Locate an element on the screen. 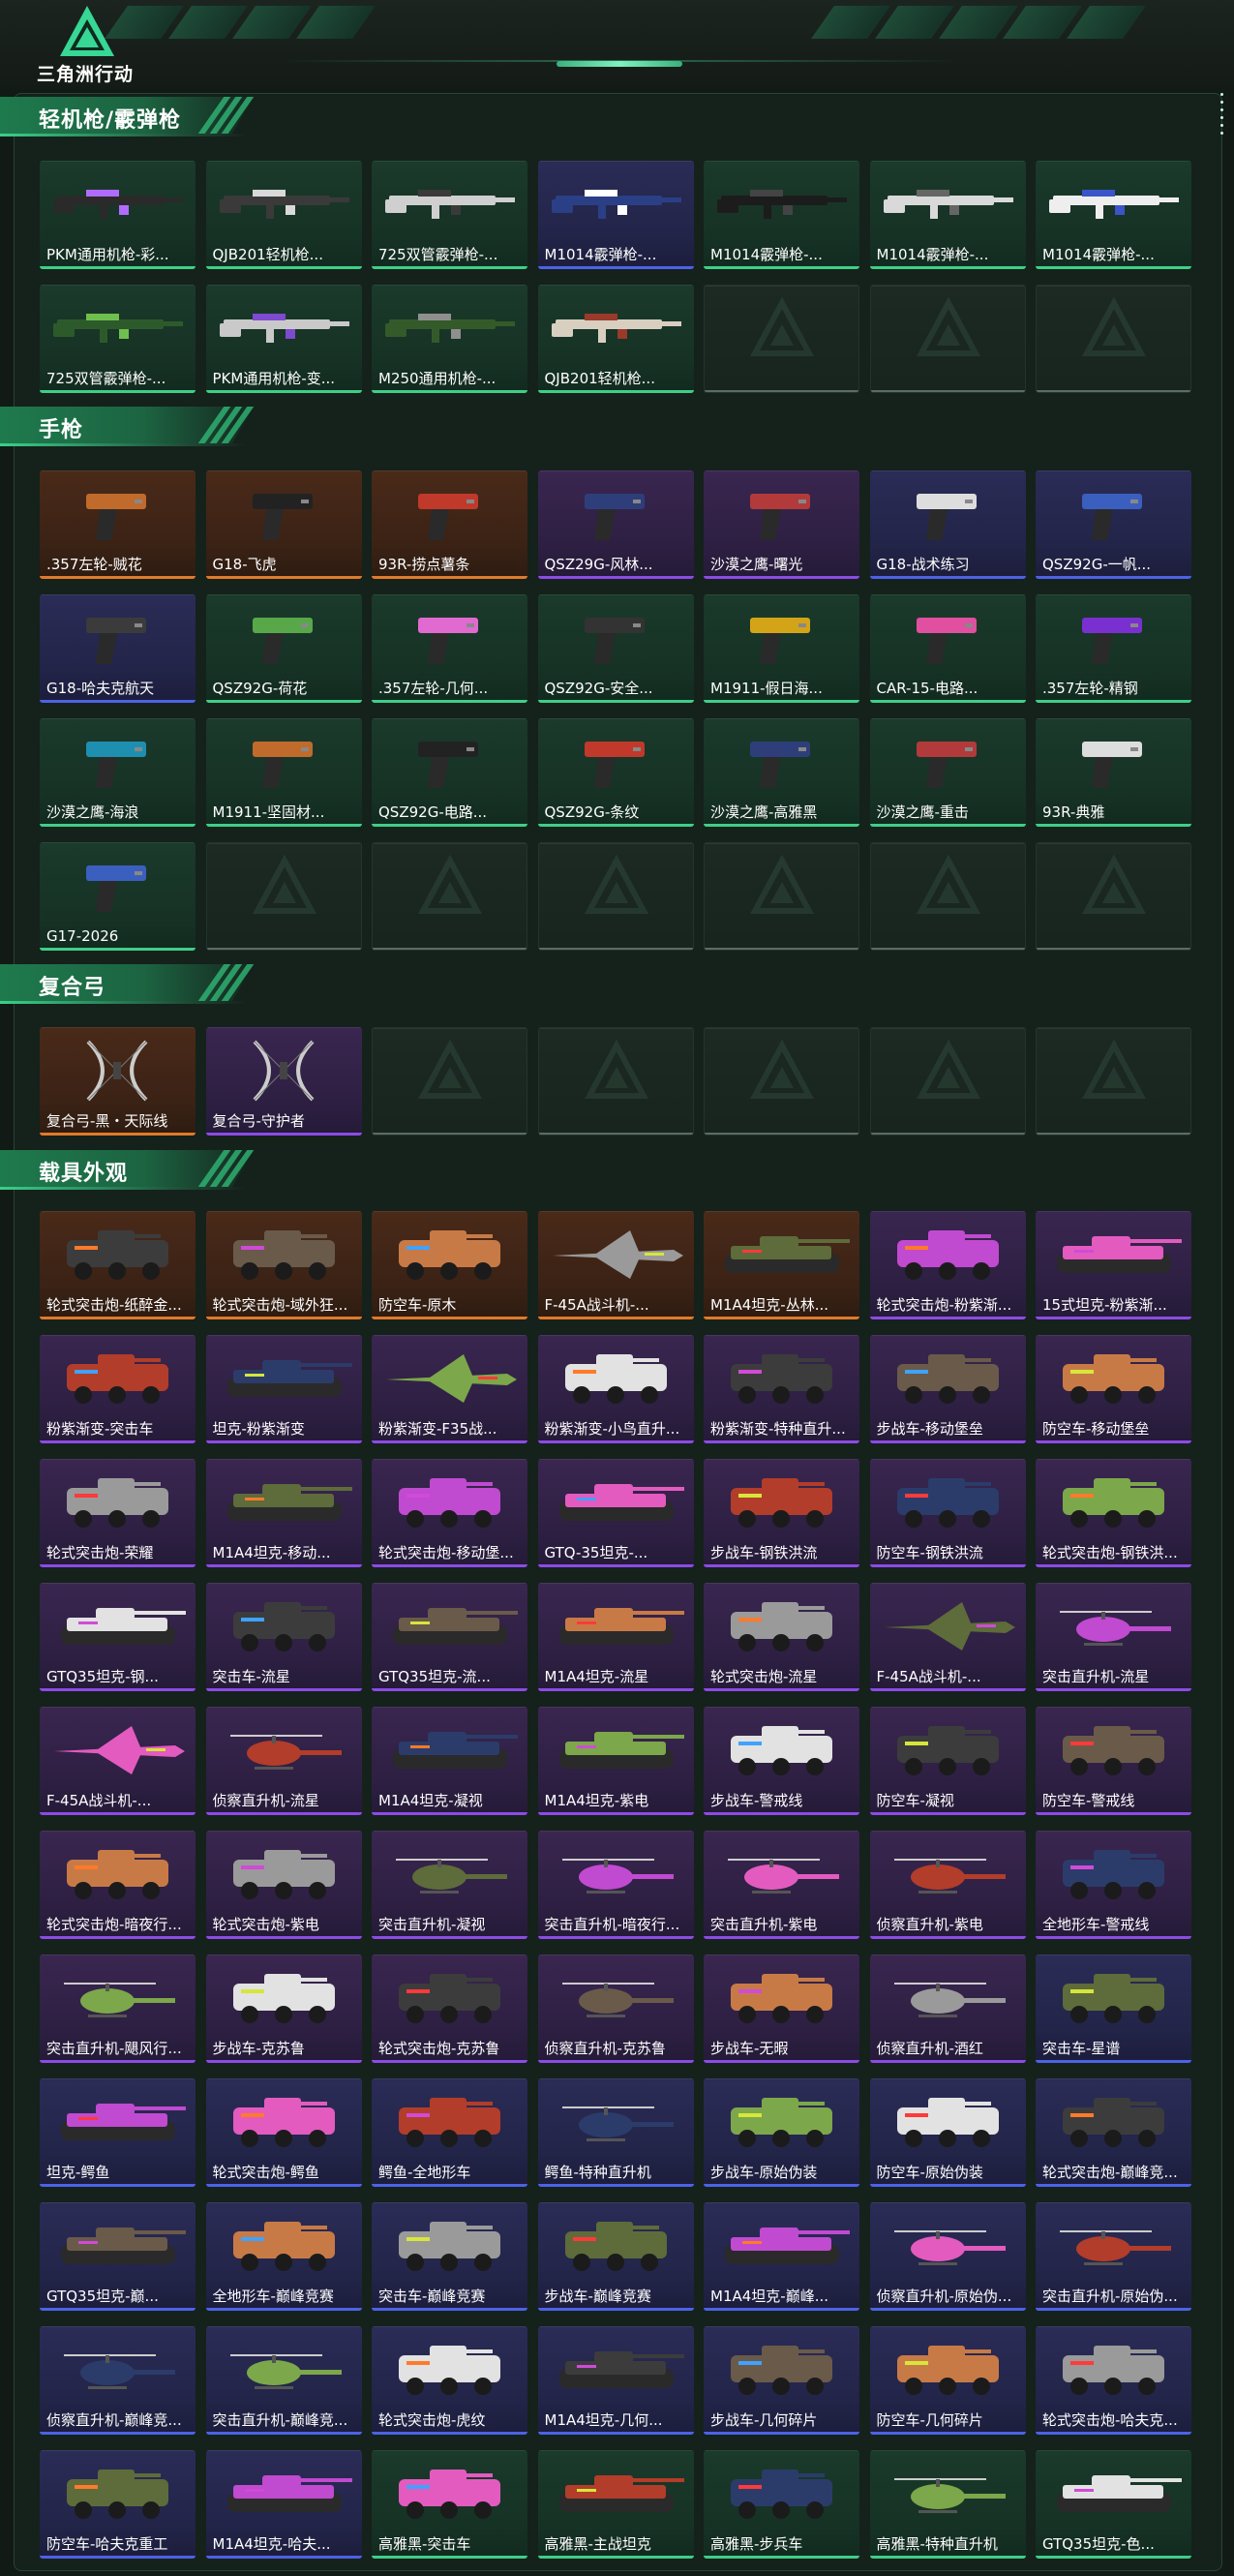 The height and width of the screenshot is (2576, 1234). item-card: 突击车-星谱 is located at coordinates (1113, 2009).